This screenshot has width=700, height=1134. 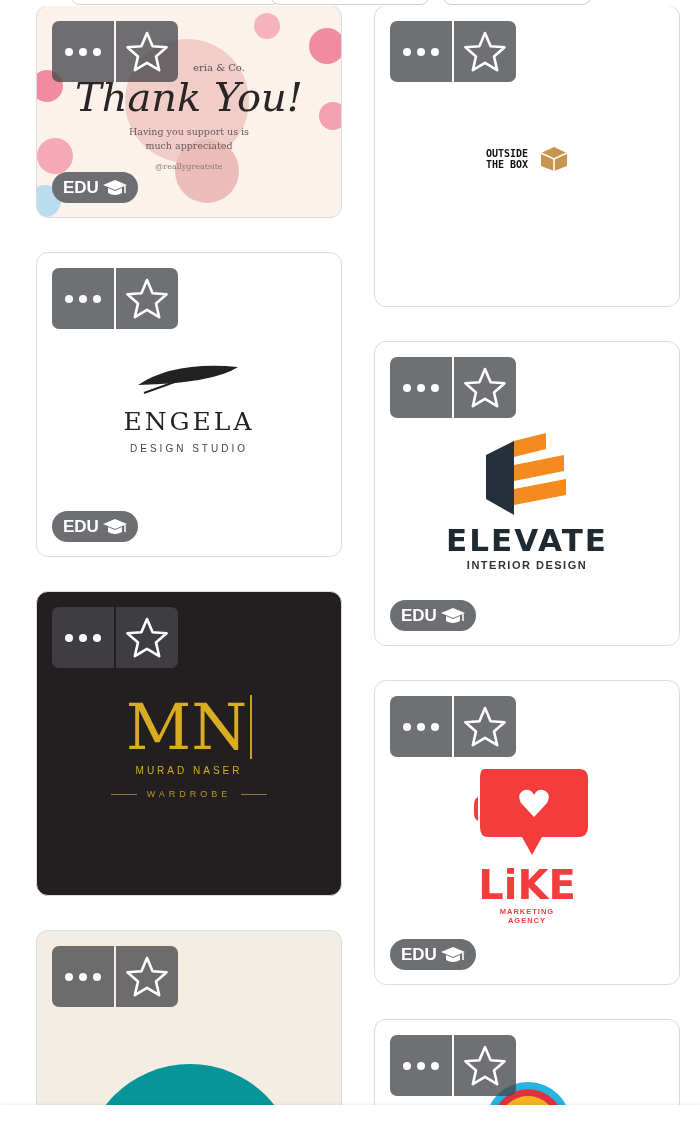 What do you see at coordinates (189, 167) in the screenshot?
I see `website-text: @reallygreatsite` at bounding box center [189, 167].